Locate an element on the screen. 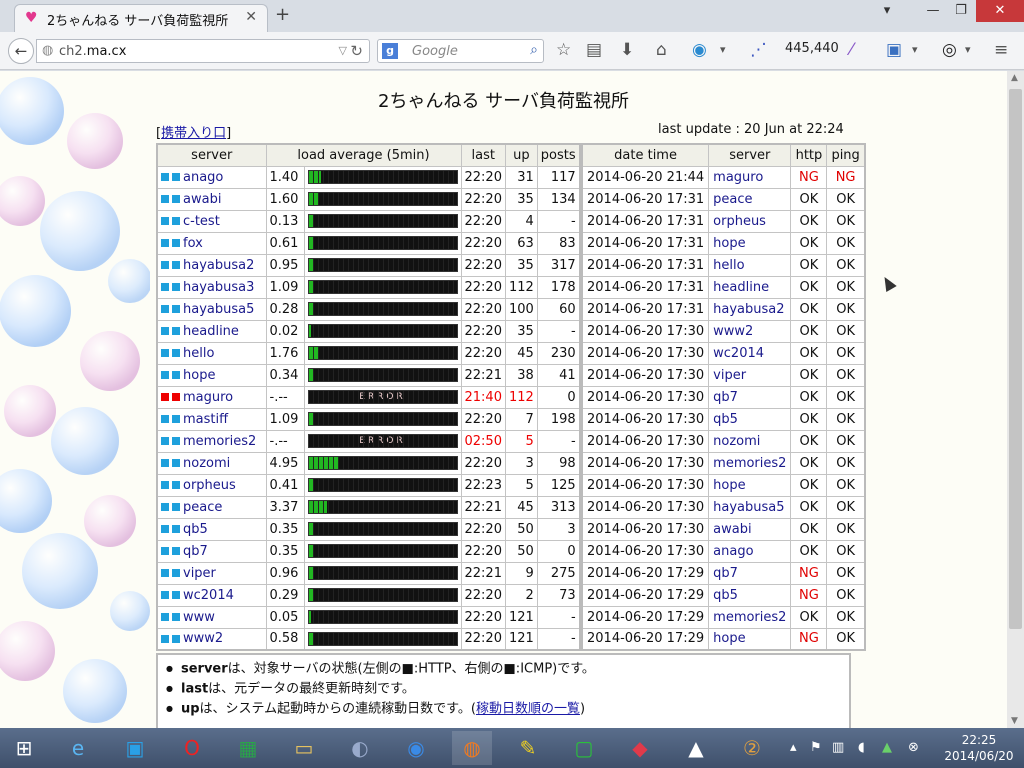 The image size is (1024, 768). log-server-link: hayabusa5 is located at coordinates (748, 507).